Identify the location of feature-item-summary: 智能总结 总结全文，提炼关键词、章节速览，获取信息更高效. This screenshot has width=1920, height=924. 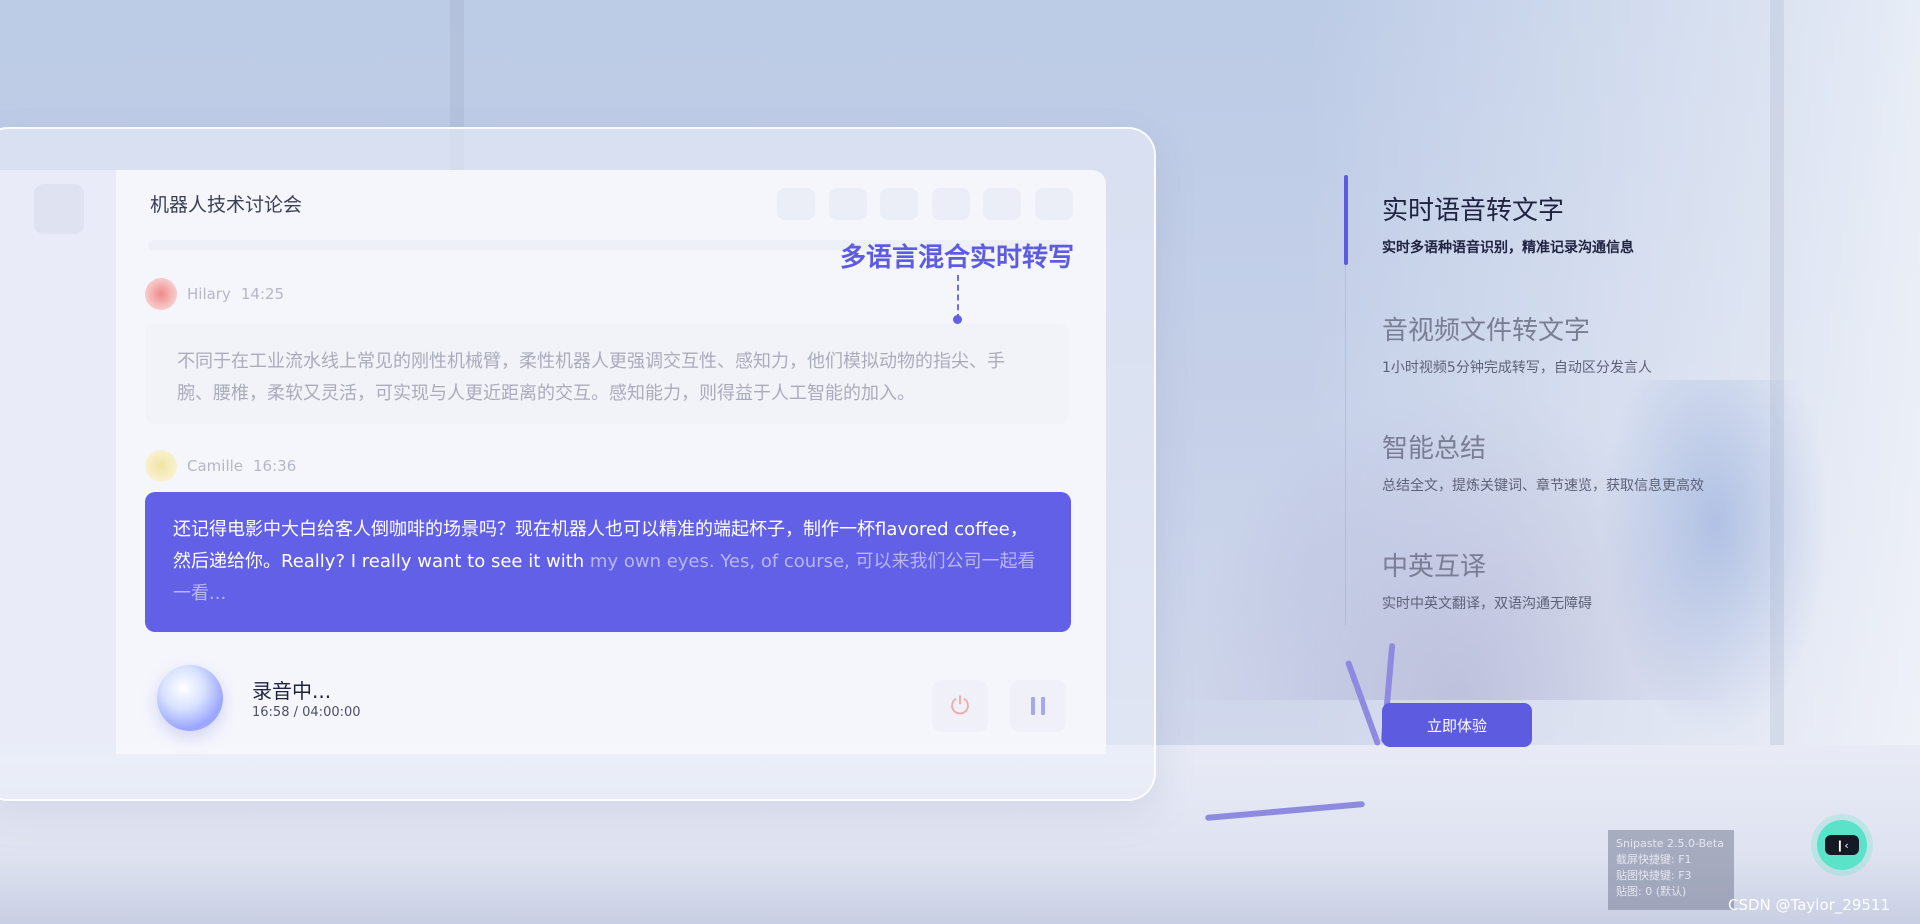
(1543, 461).